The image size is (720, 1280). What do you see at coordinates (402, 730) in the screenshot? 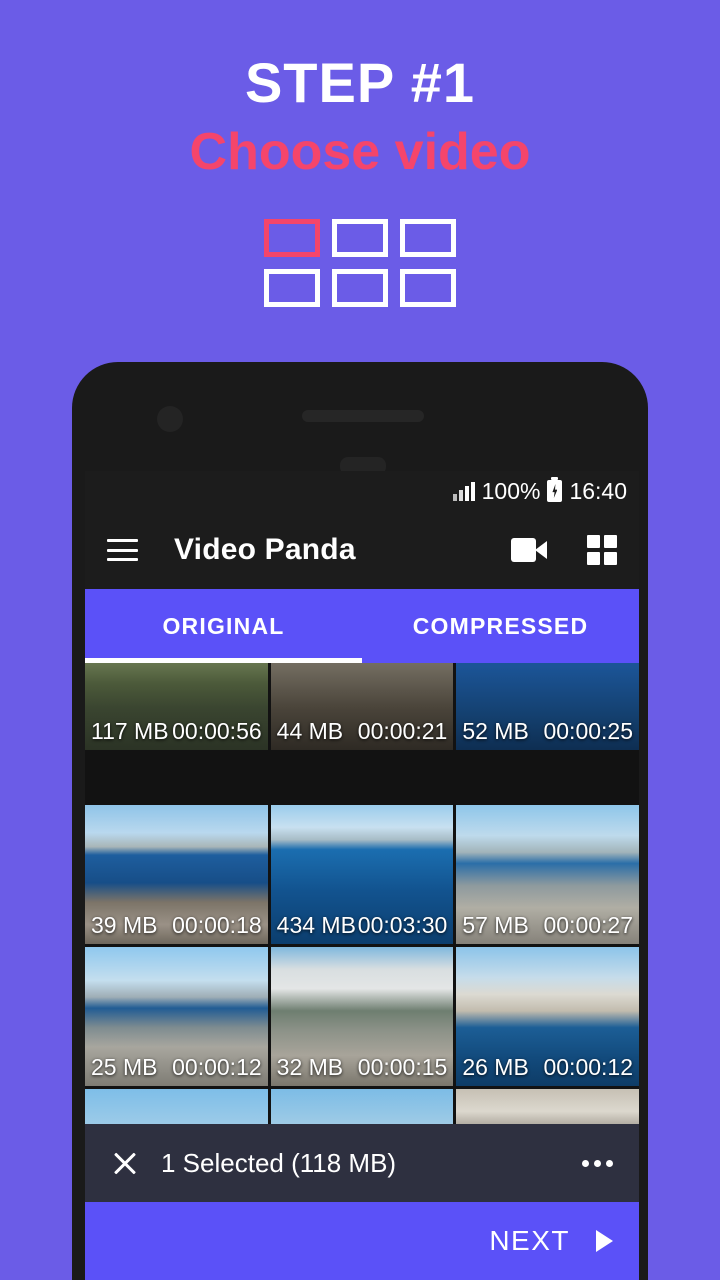
I see `video-duration-label: 00:00:21` at bounding box center [402, 730].